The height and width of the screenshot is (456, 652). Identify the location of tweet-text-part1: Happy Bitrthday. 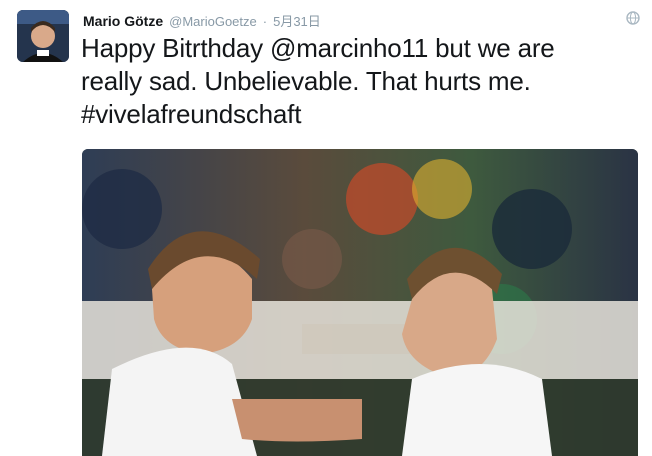
(176, 48).